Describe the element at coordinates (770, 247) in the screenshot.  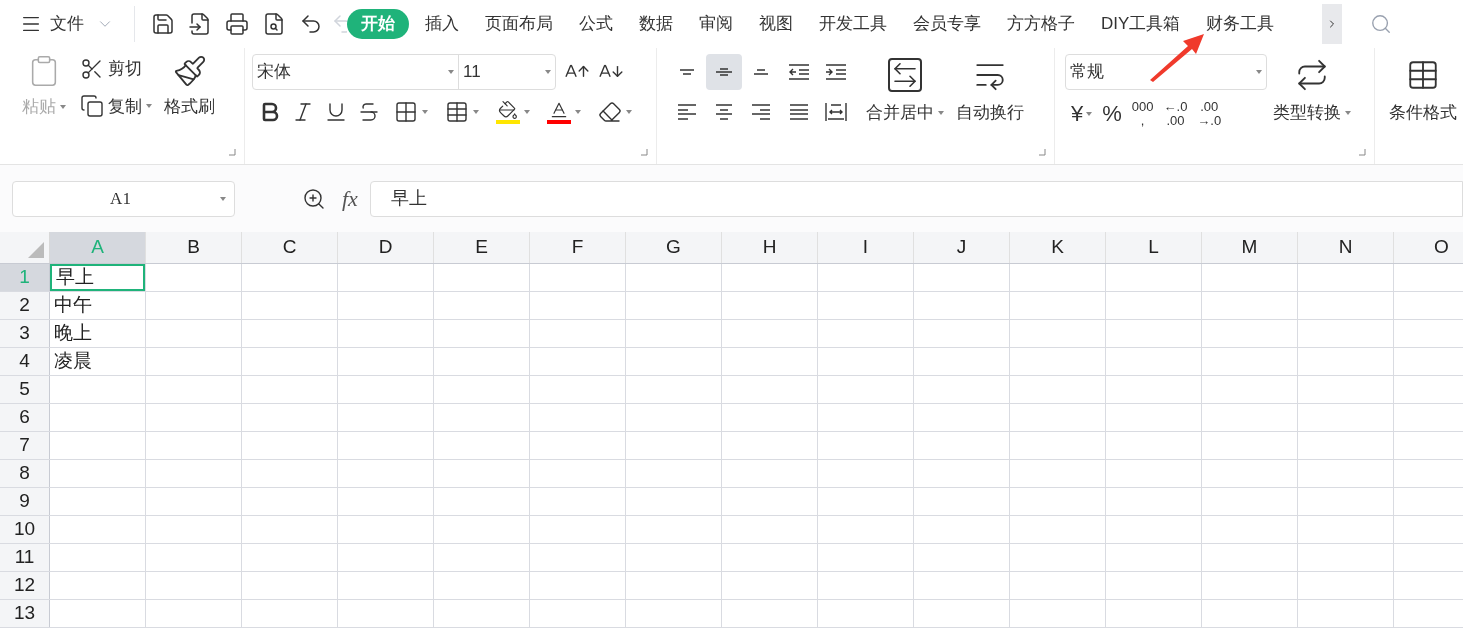
I see `column-header: H` at that location.